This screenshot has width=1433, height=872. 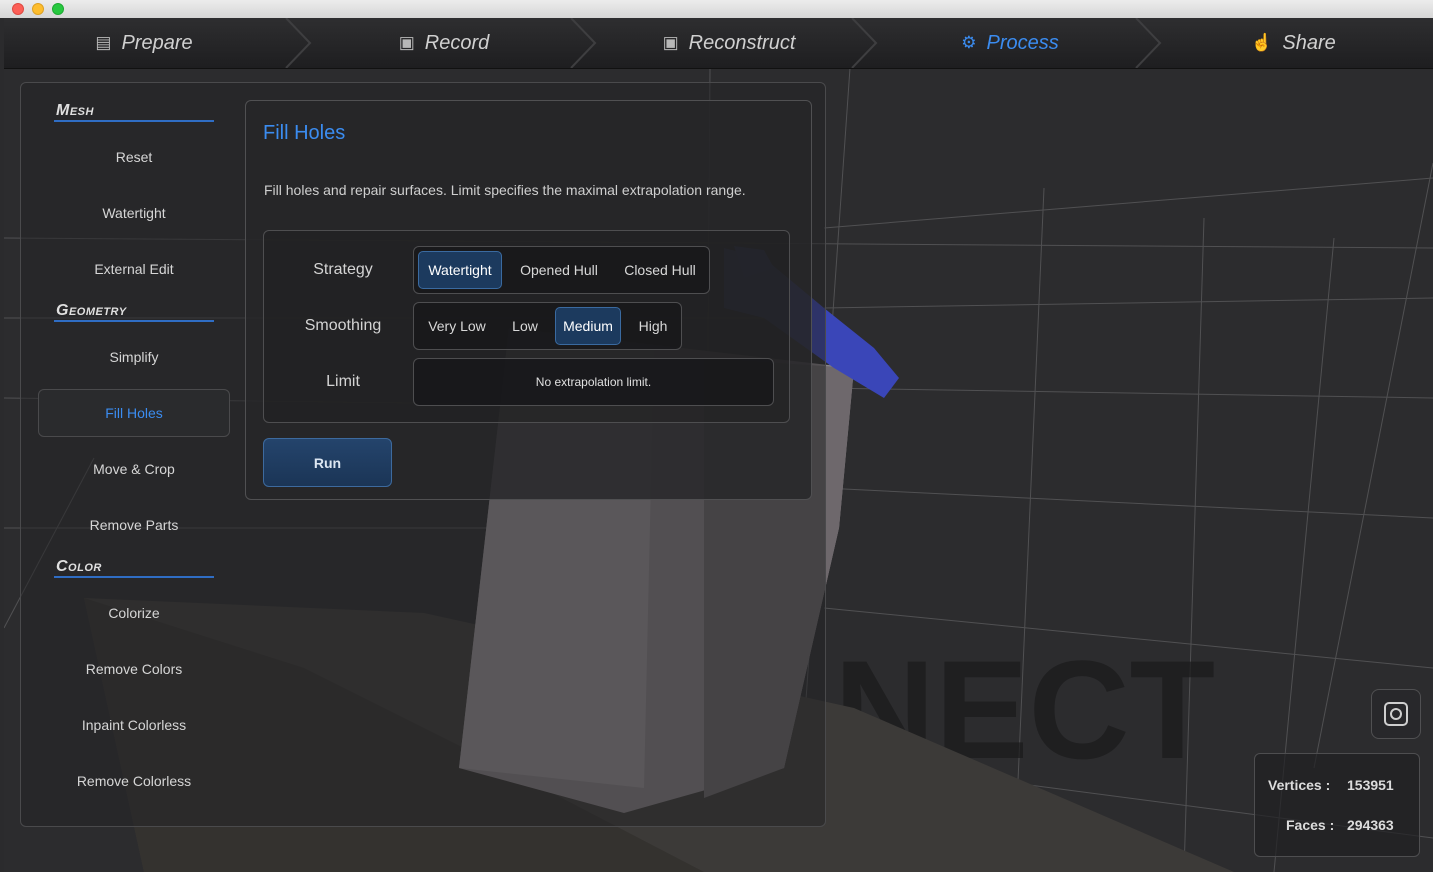 I want to click on window-titlebar, so click(x=716, y=9).